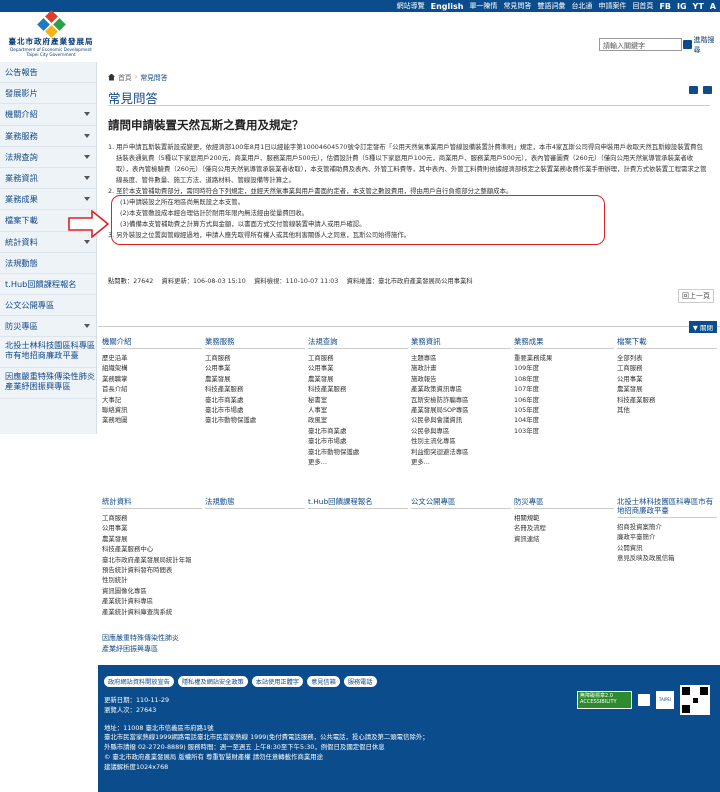  I want to click on footer-button: 服務電話, so click(360, 681).